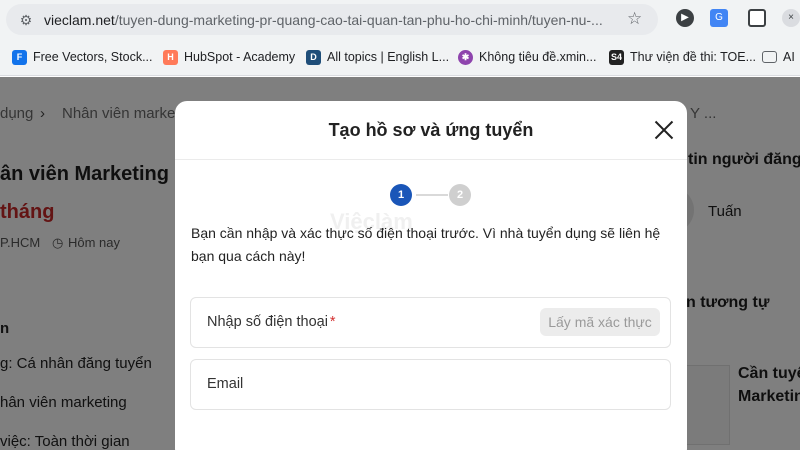 This screenshot has height=450, width=800. What do you see at coordinates (616, 57) in the screenshot?
I see `s4-icon: S4` at bounding box center [616, 57].